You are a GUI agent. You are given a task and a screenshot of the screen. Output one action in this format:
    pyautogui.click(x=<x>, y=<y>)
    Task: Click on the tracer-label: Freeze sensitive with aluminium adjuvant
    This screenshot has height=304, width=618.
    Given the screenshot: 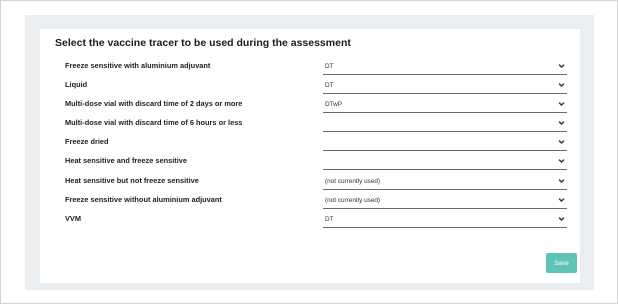 What is the action you would take?
    pyautogui.click(x=138, y=65)
    